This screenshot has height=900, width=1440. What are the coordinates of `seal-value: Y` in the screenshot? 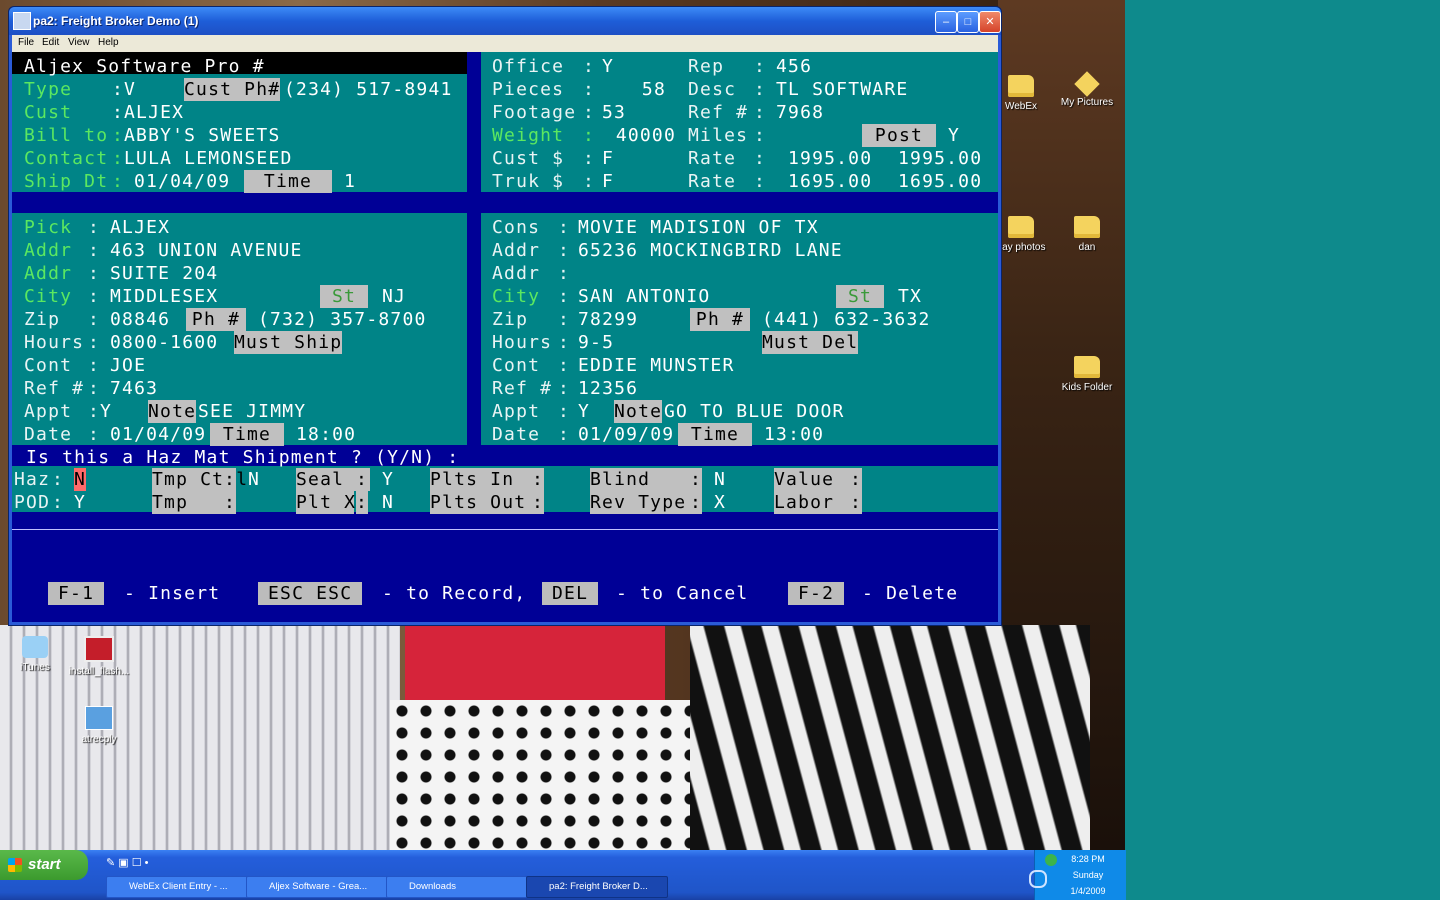 It's located at (388, 479).